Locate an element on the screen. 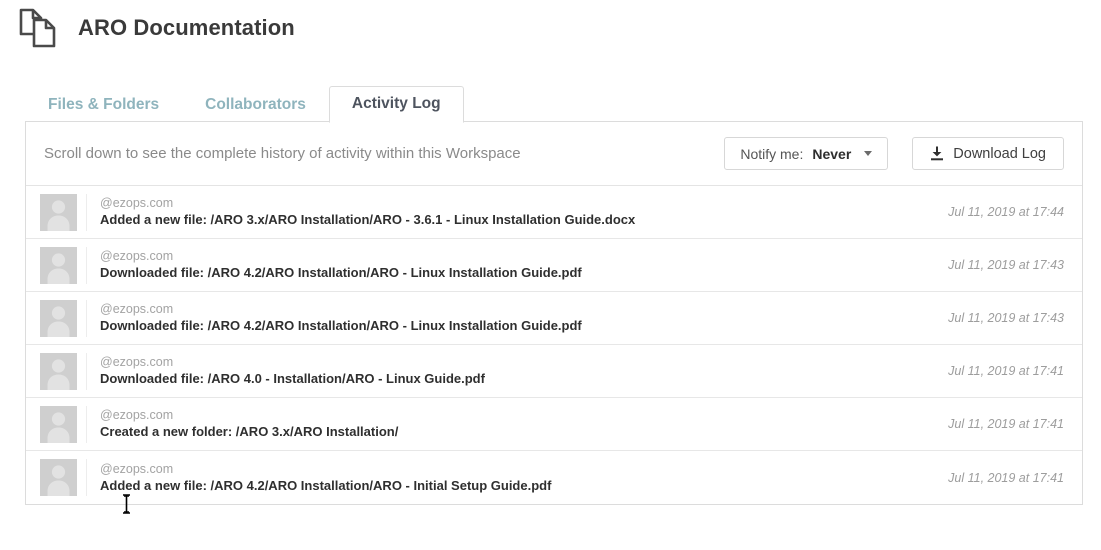  download-log-button: Download Log is located at coordinates (988, 153).